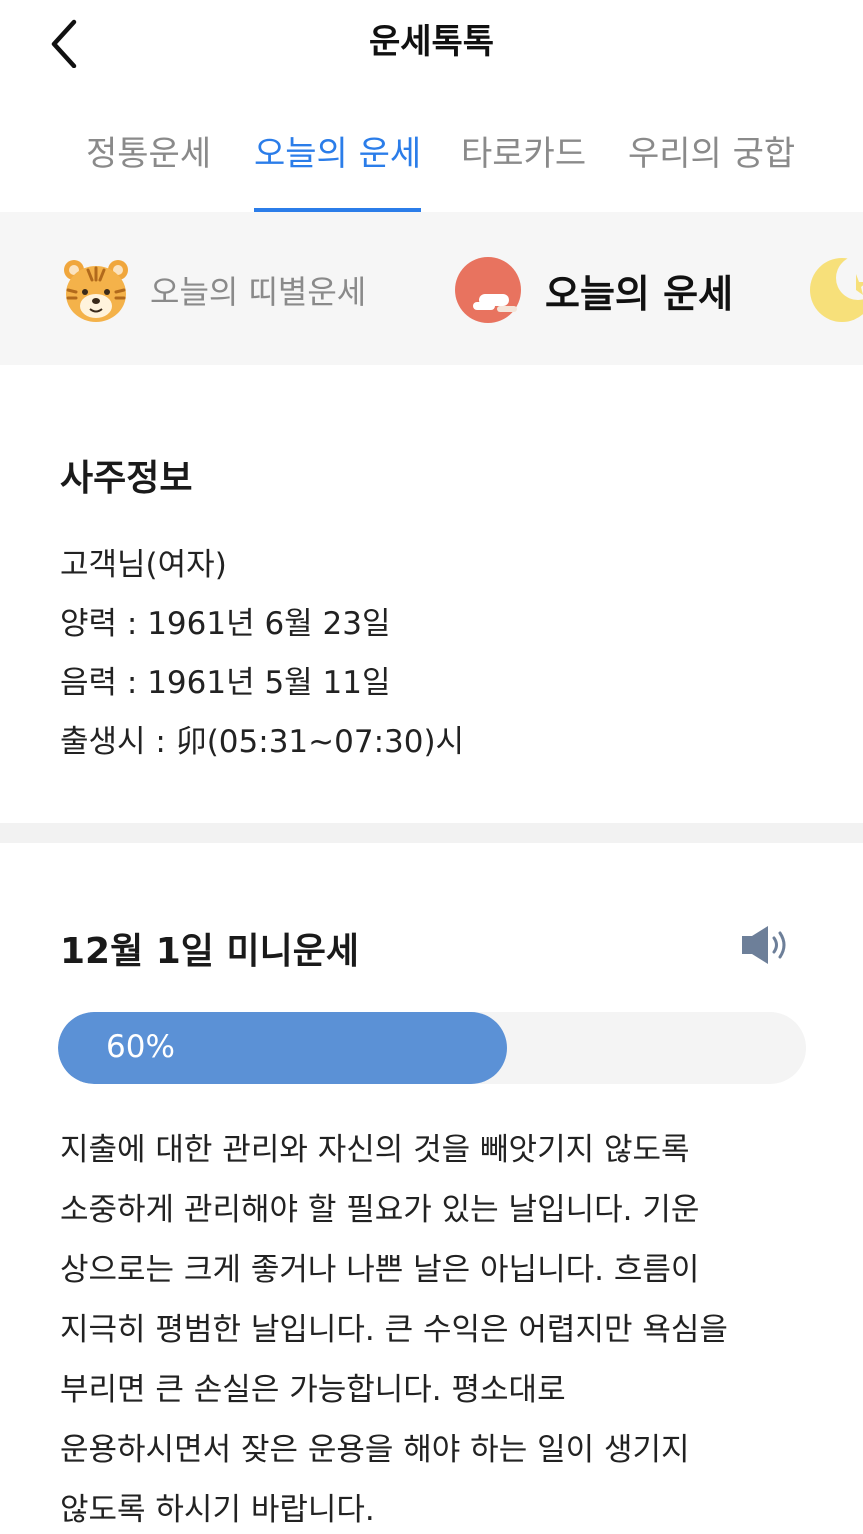 This screenshot has height=1534, width=863. What do you see at coordinates (432, 1048) in the screenshot?
I see `fortune-progress-bar: 60%` at bounding box center [432, 1048].